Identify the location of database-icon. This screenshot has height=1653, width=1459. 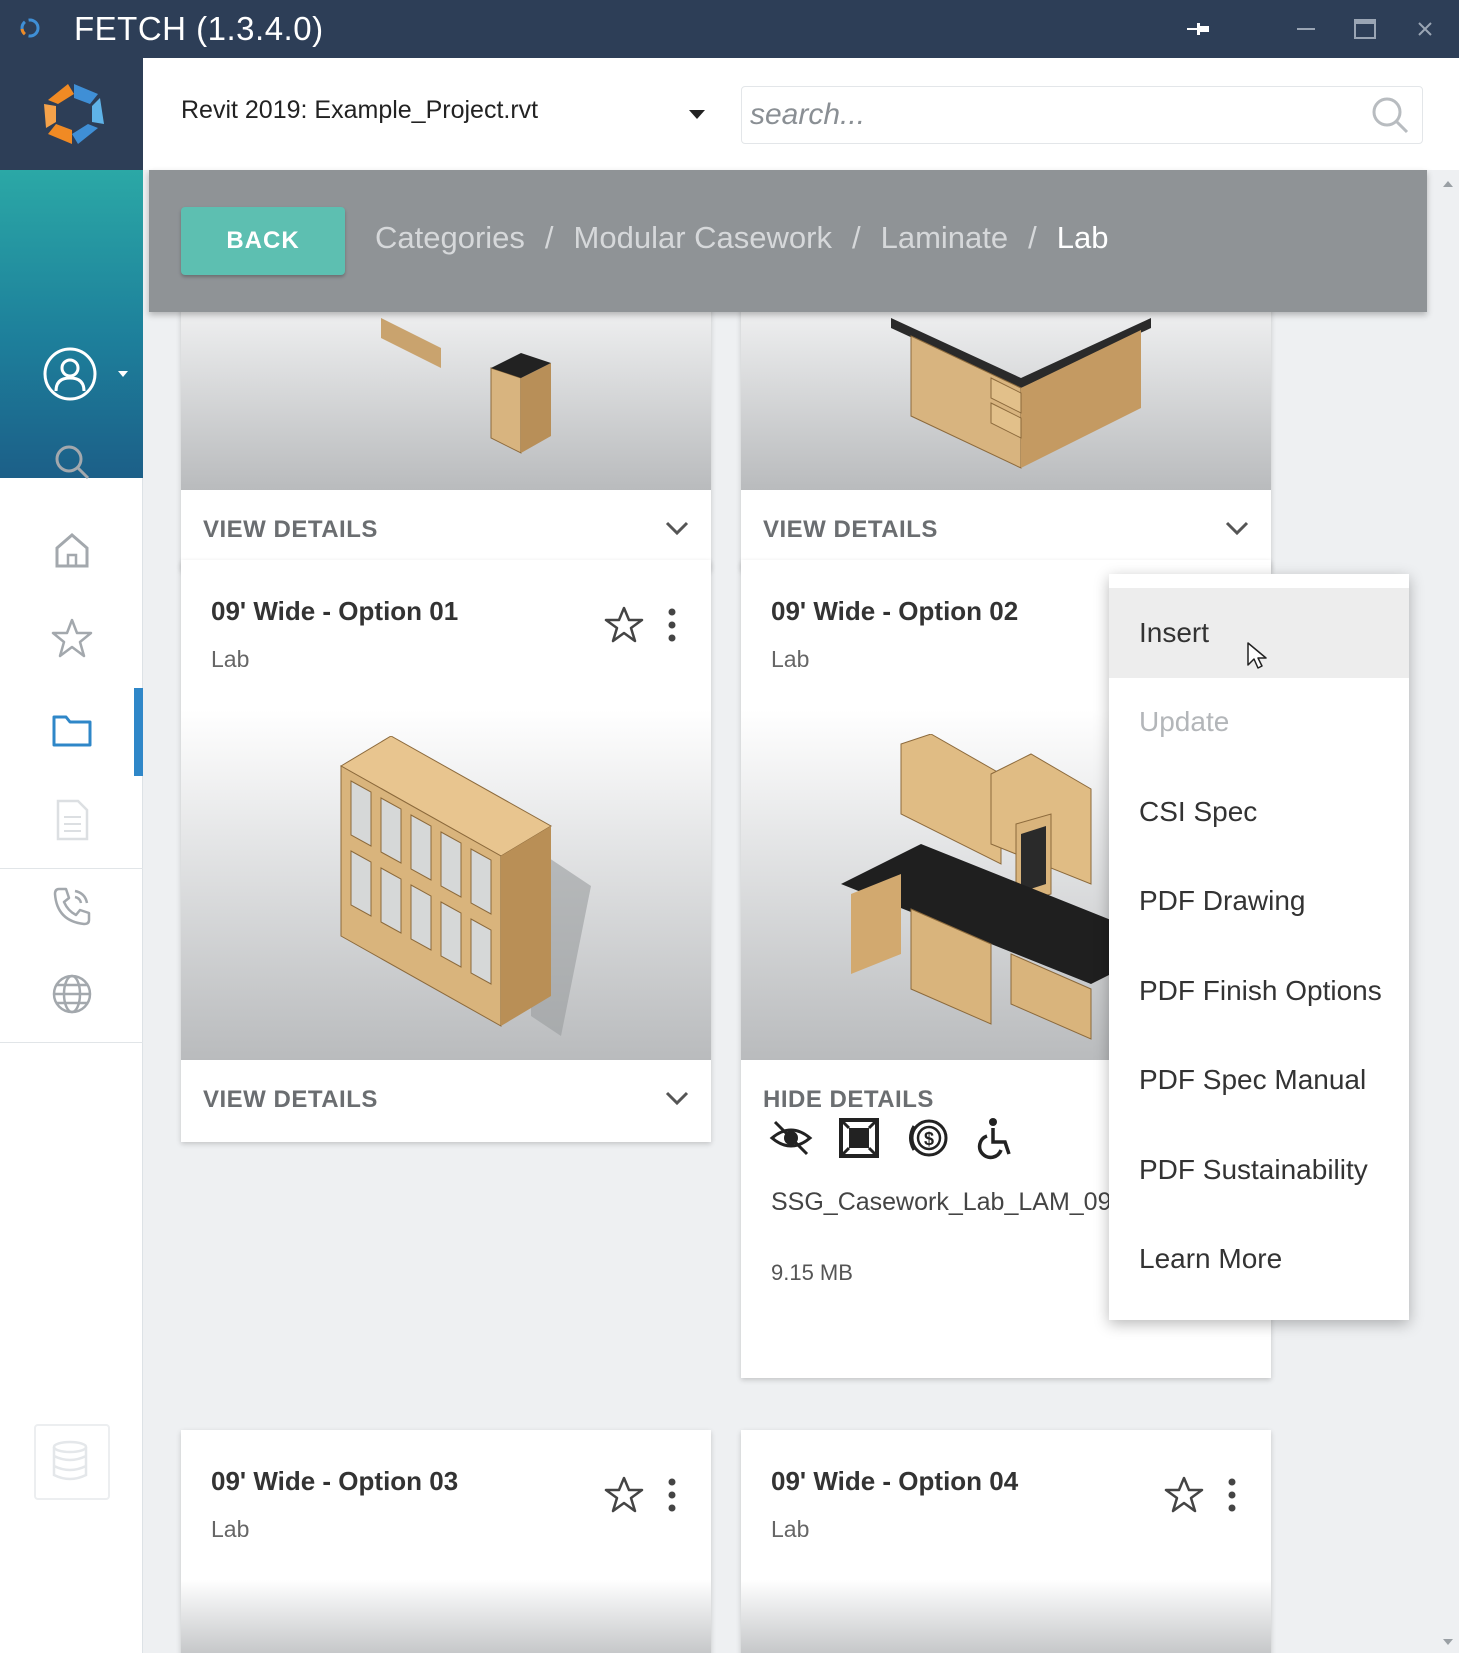
(72, 1462).